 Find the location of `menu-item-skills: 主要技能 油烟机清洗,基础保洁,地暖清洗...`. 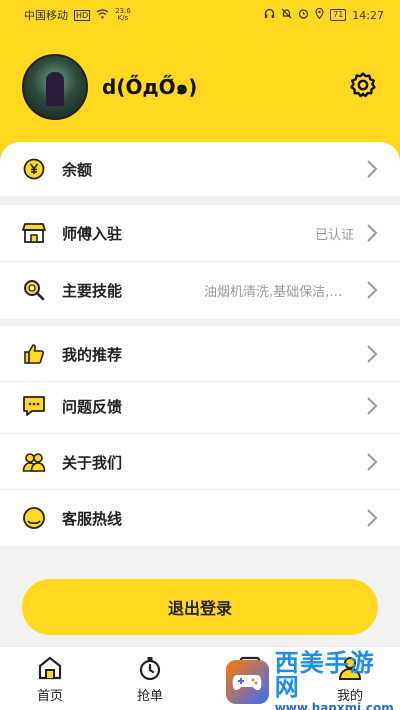

menu-item-skills: 主要技能 油烟机清洗,基础保洁,地暖清洗... is located at coordinates (200, 290).